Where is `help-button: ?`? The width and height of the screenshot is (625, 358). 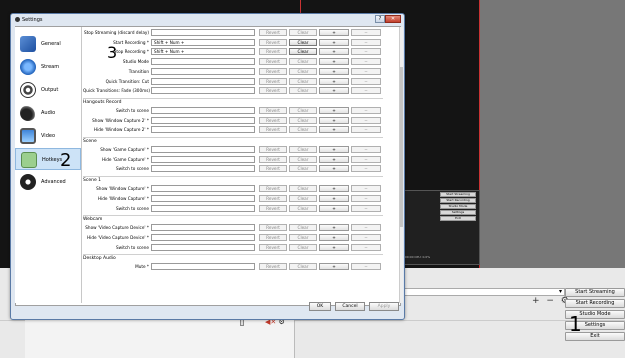
help-button: ? is located at coordinates (380, 19).